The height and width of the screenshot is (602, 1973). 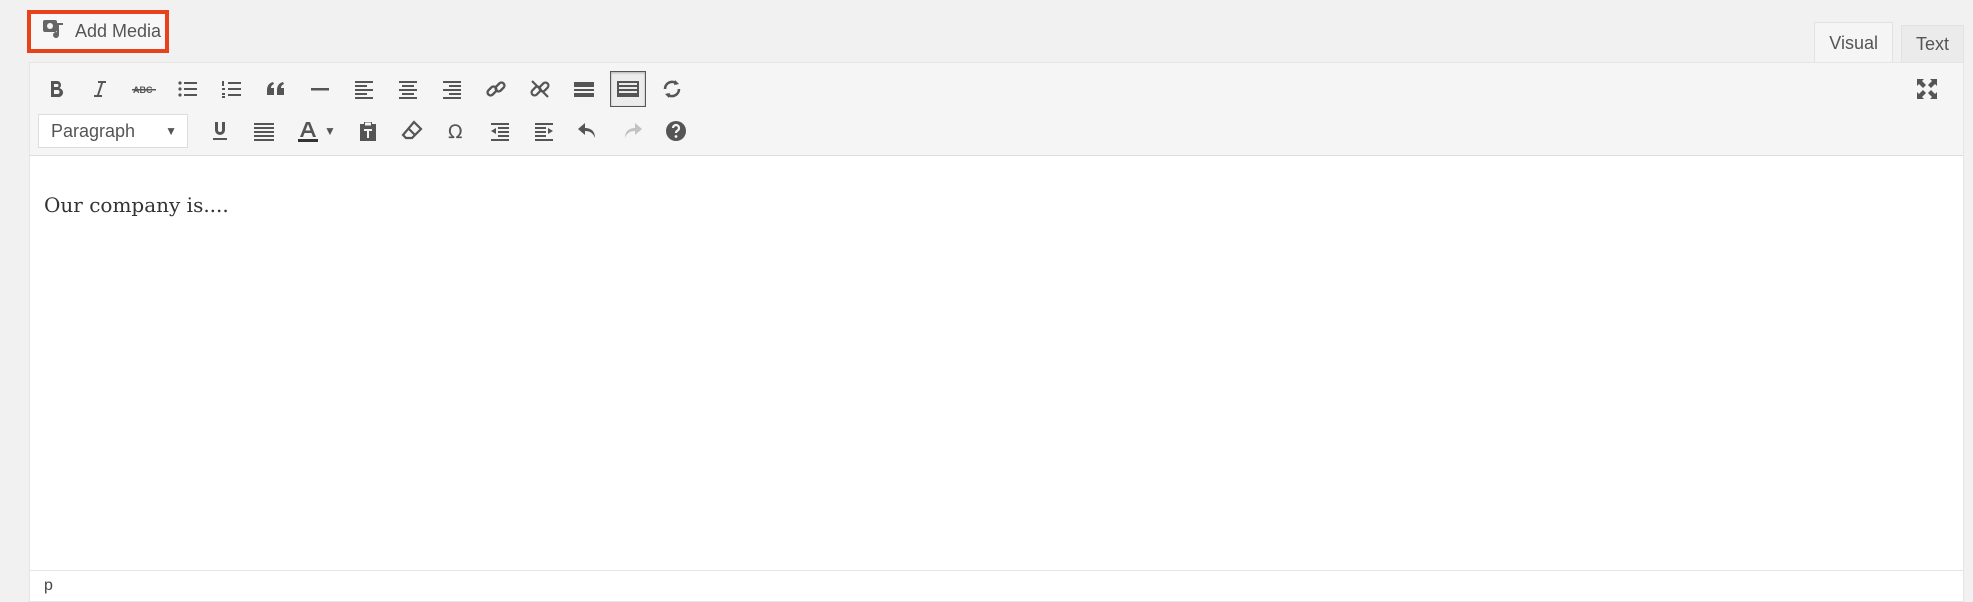 I want to click on chevron-down-icon: ▼, so click(x=171, y=131).